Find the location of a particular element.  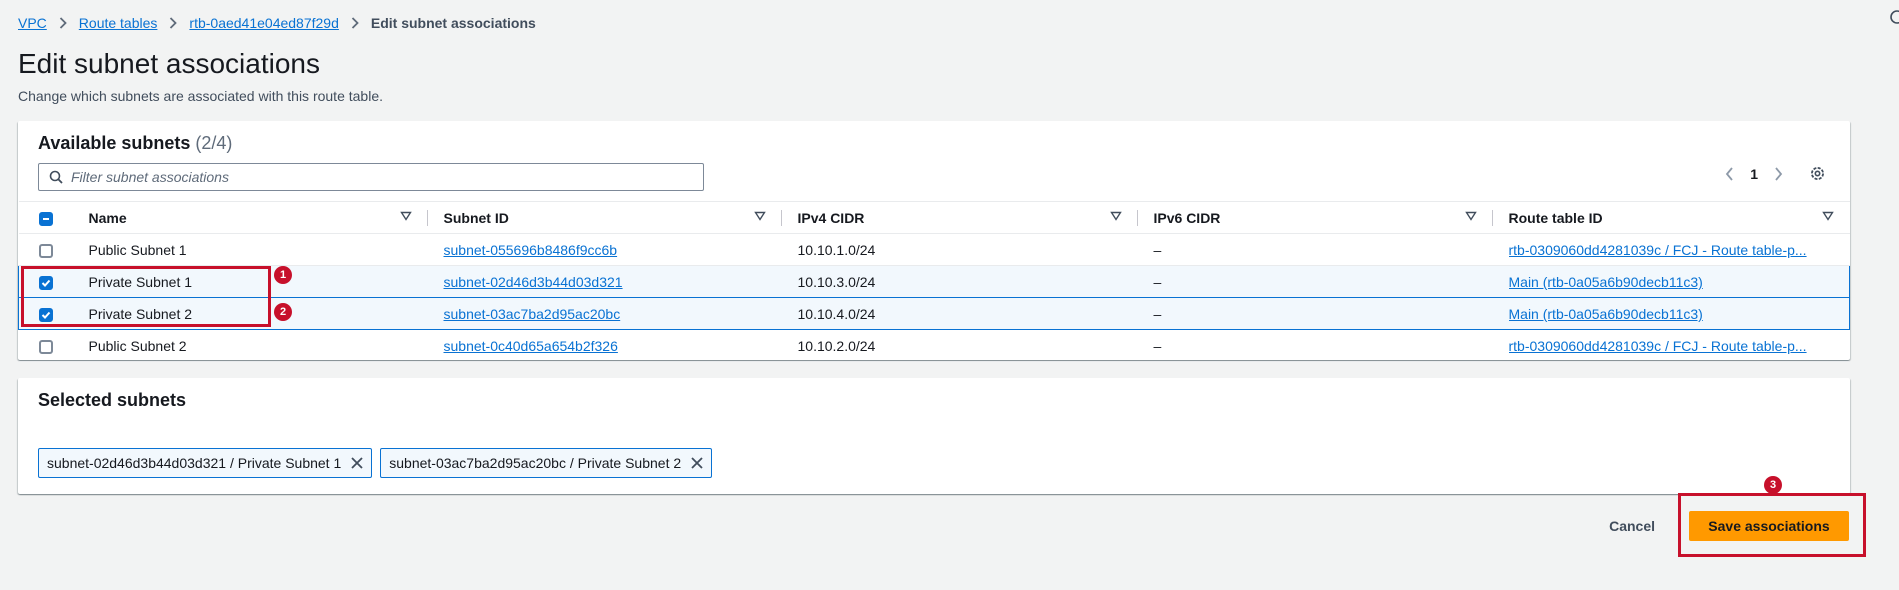

row-ipv4: 10.10.1.0/24 is located at coordinates (959, 249).